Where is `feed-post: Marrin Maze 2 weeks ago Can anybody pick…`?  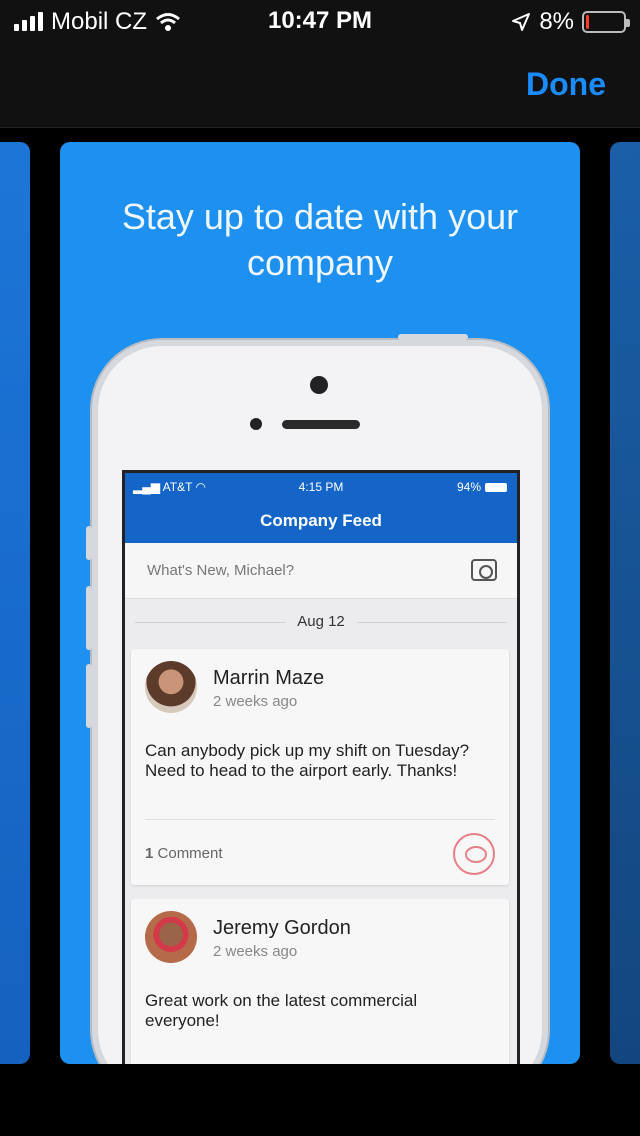 feed-post: Marrin Maze 2 weeks ago Can anybody pick… is located at coordinates (320, 767).